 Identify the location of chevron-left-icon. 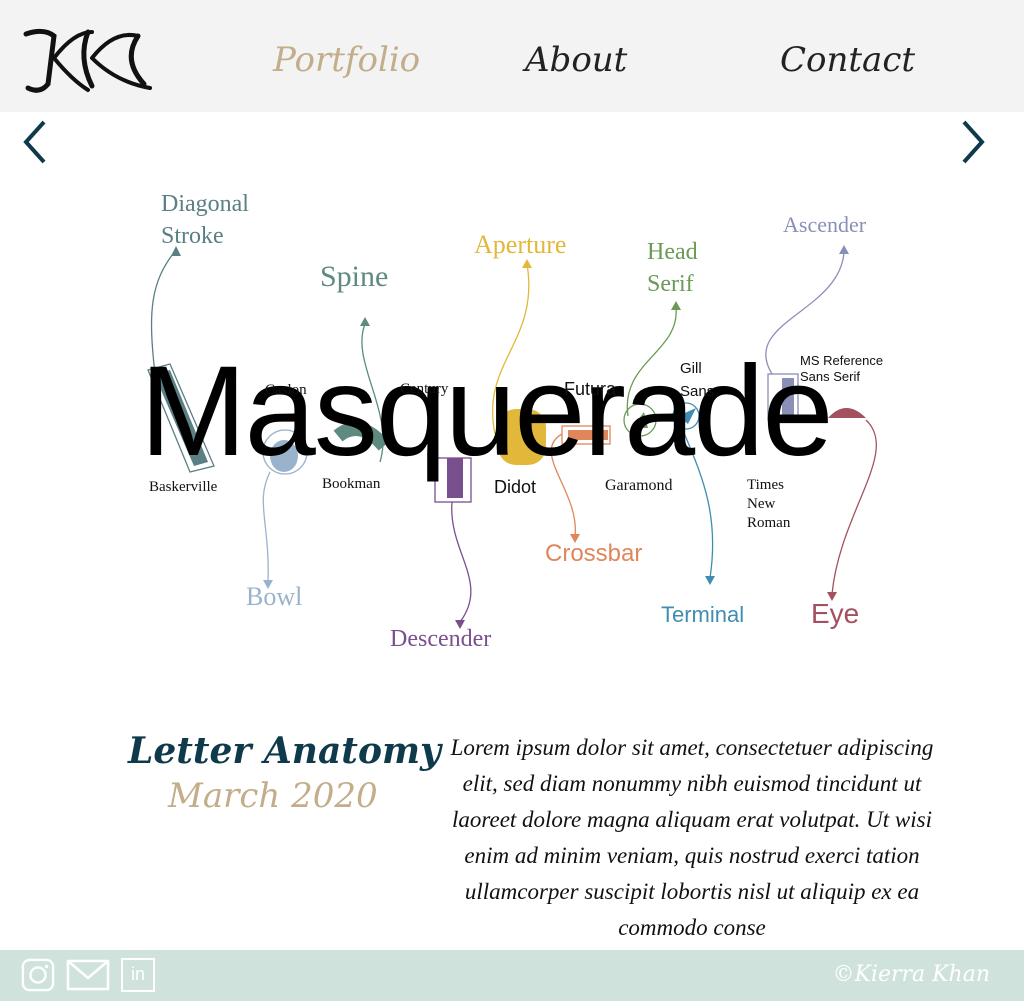
(34, 142).